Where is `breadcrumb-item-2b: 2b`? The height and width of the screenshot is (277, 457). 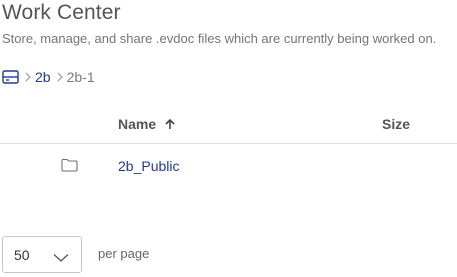 breadcrumb-item-2b: 2b is located at coordinates (43, 77).